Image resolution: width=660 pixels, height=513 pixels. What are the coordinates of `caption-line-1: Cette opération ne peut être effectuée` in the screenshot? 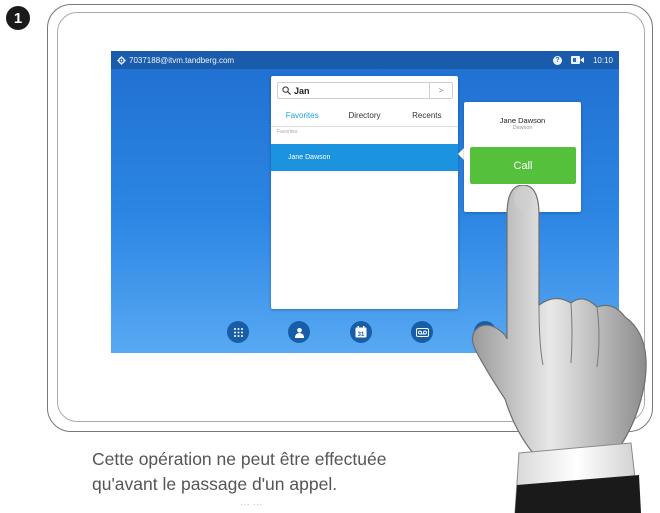 It's located at (239, 459).